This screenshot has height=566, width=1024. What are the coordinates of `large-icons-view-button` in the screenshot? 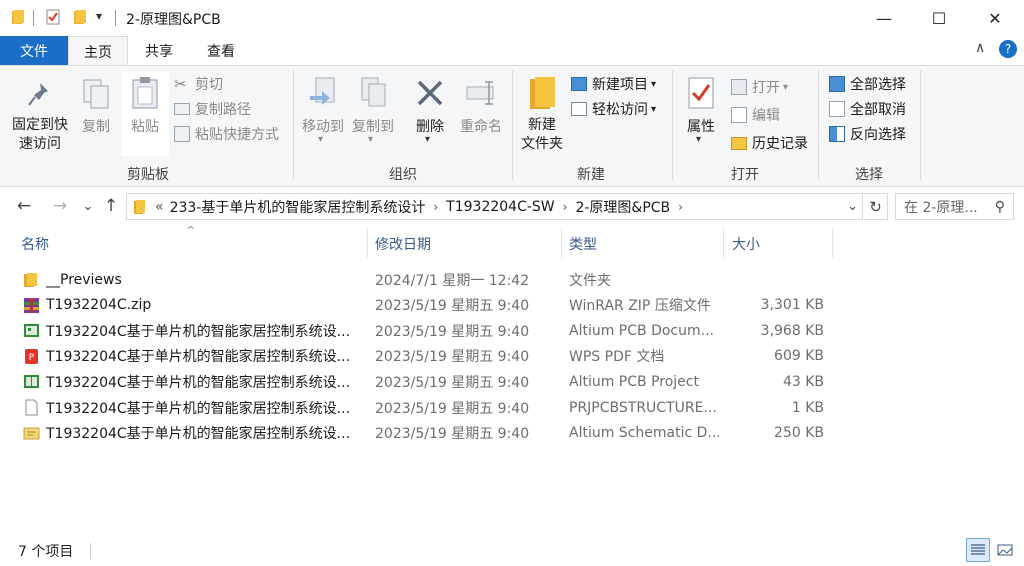 It's located at (1005, 550).